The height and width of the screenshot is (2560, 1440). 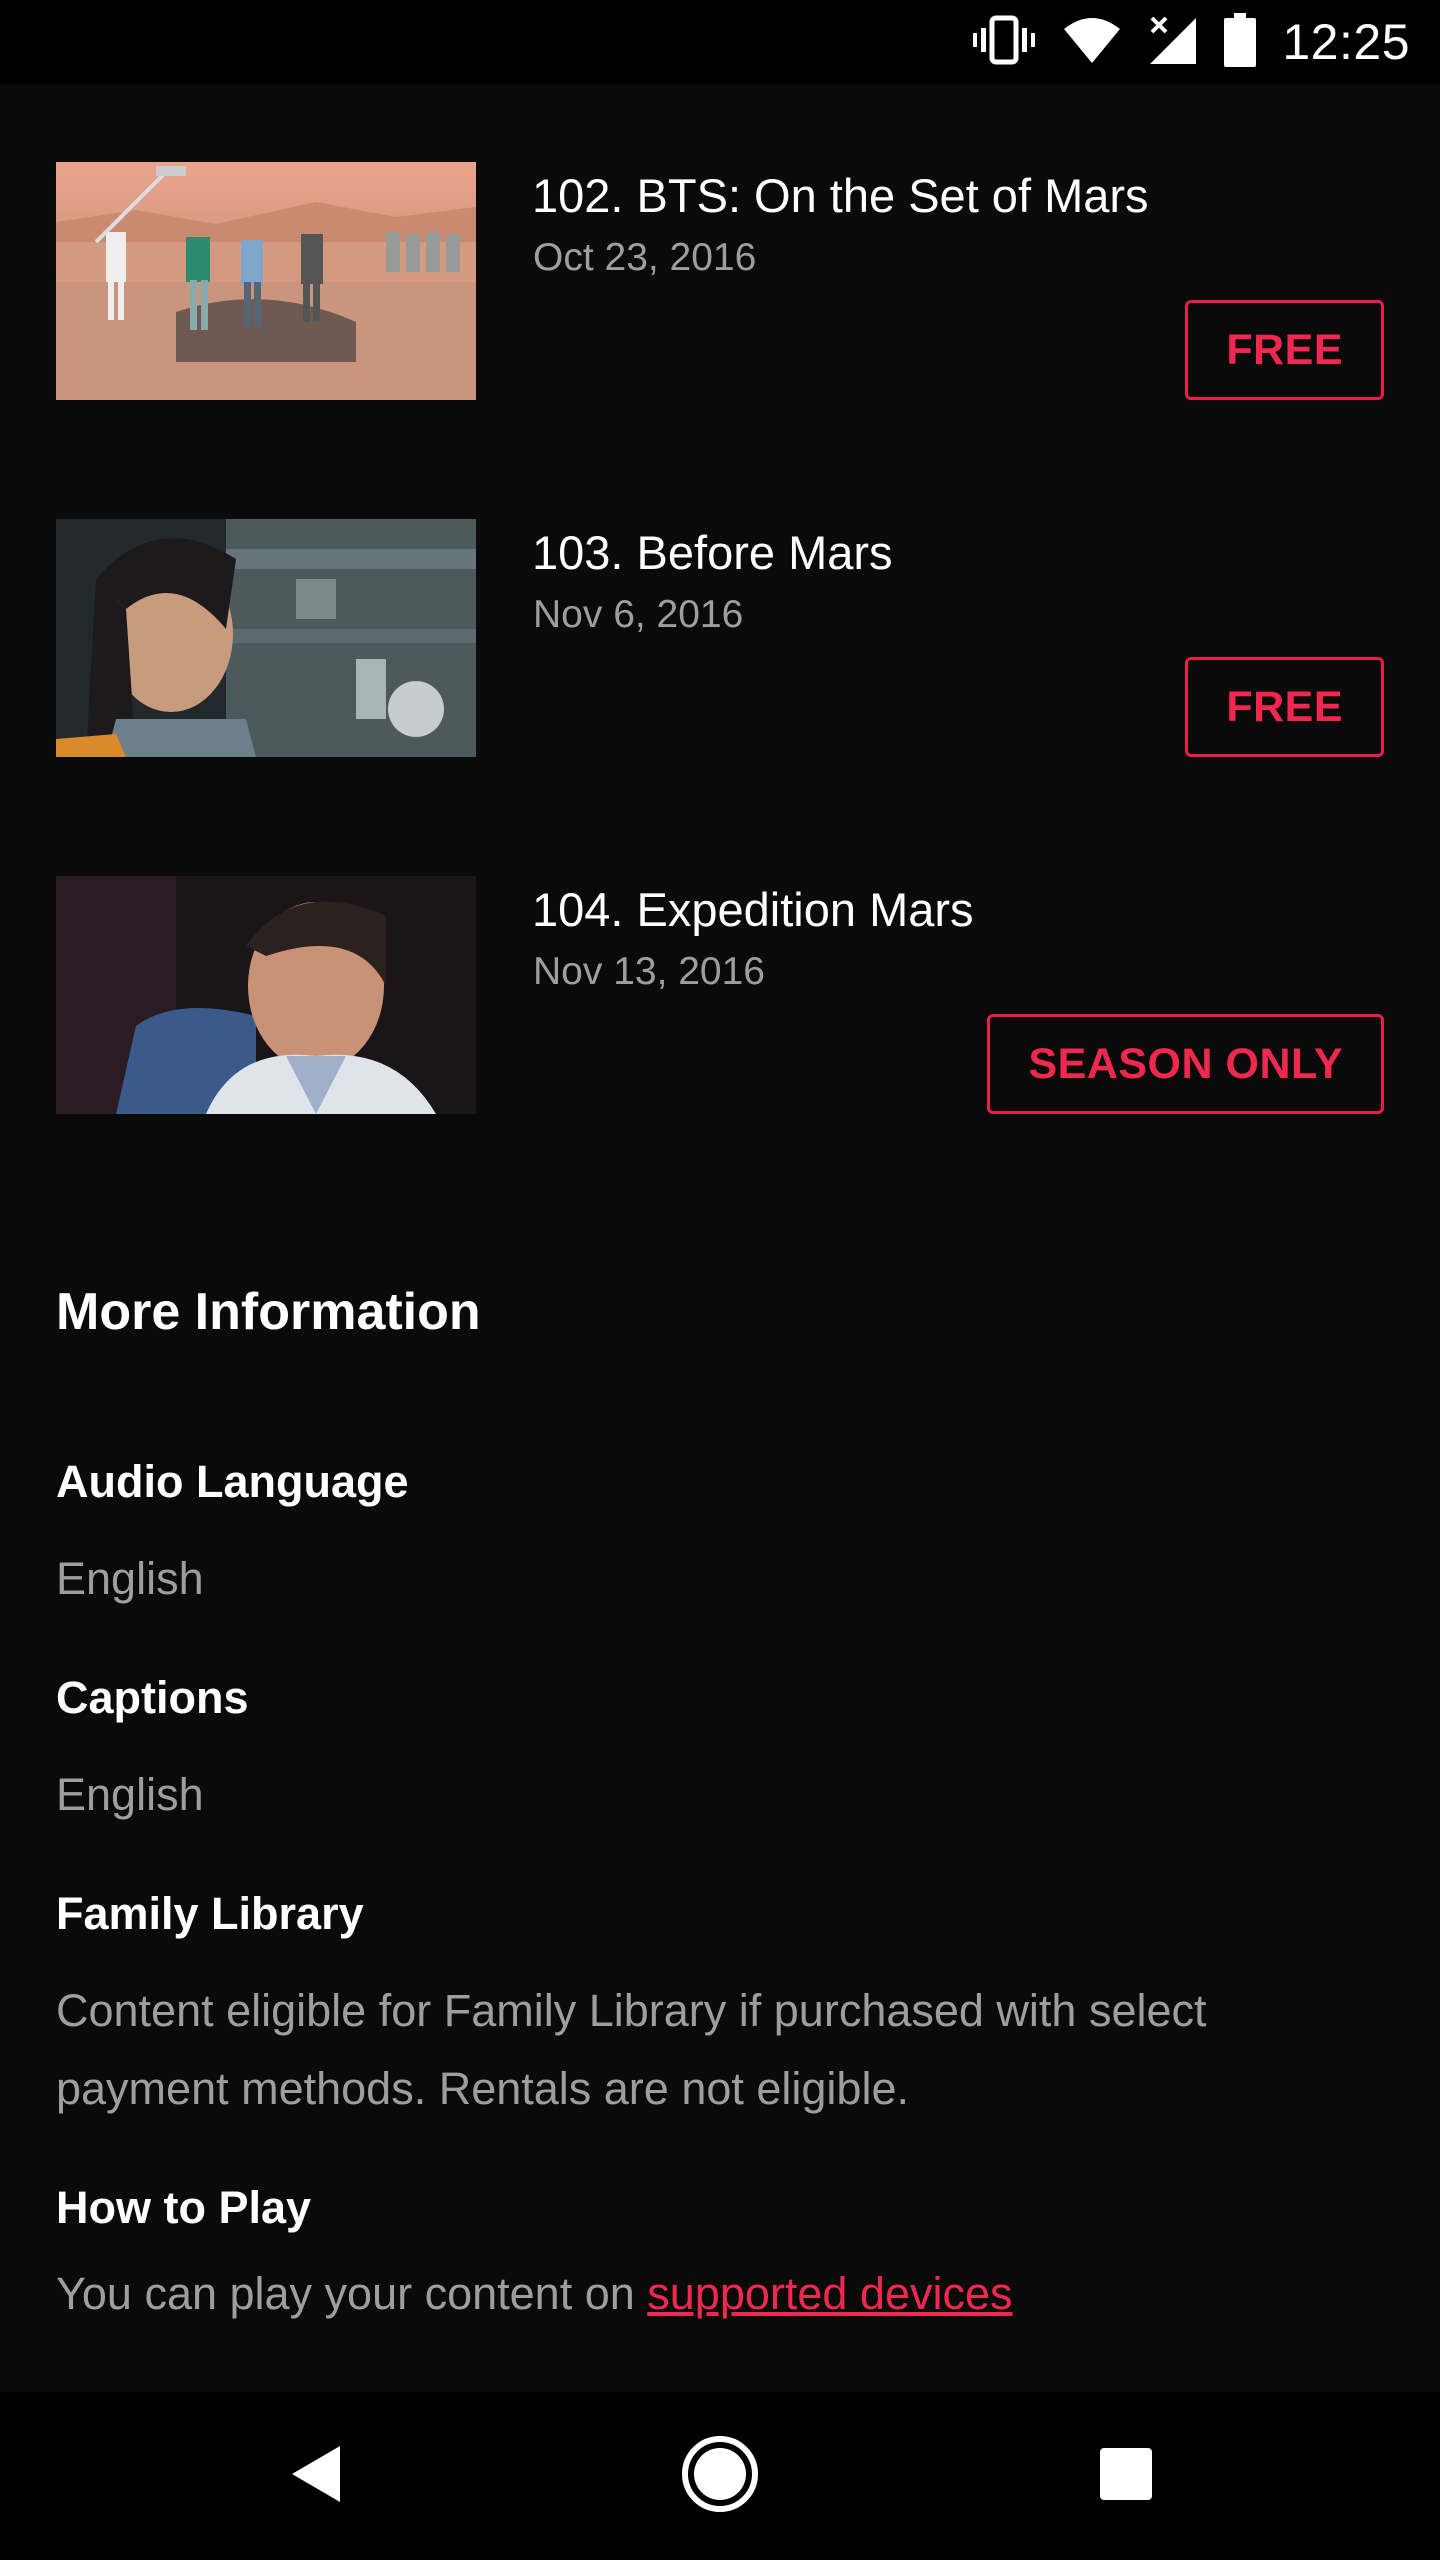 I want to click on episode-row: 103. Before Mars Nov 6, 2016 FREE, so click(x=720, y=639).